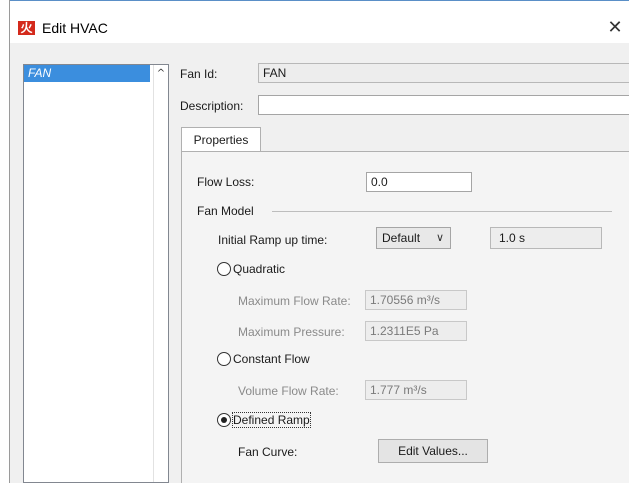 Image resolution: width=629 pixels, height=483 pixels. Describe the element at coordinates (416, 300) in the screenshot. I see `max-flow-rate-field: 1.70556 m³/s` at that location.